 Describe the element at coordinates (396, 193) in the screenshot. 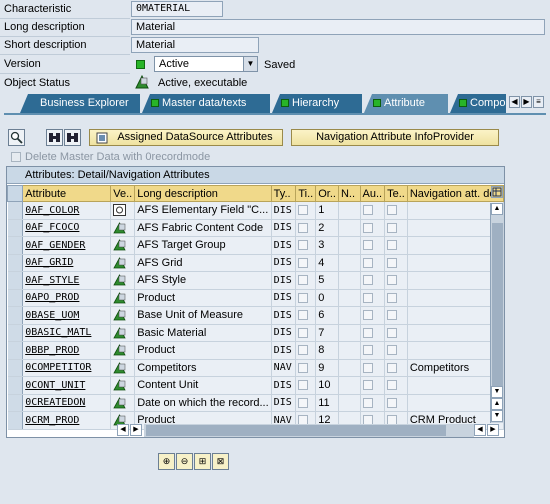

I see `column-header: Te..` at that location.